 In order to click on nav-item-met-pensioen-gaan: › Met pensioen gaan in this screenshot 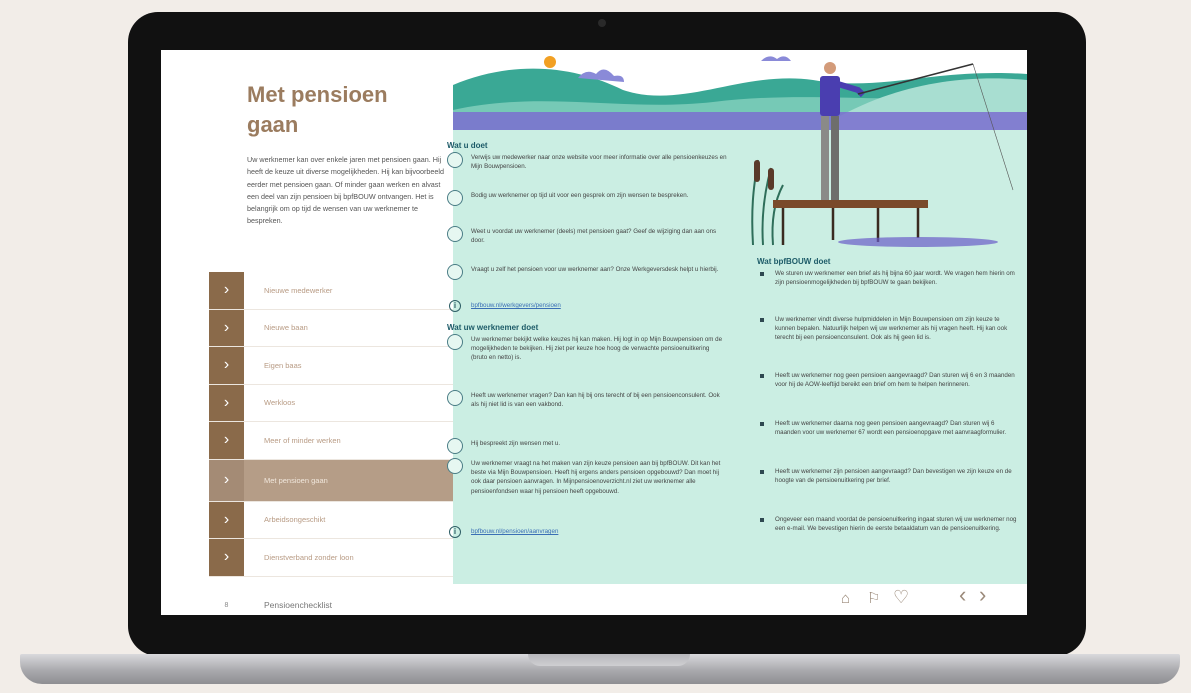, I will do `click(331, 480)`.